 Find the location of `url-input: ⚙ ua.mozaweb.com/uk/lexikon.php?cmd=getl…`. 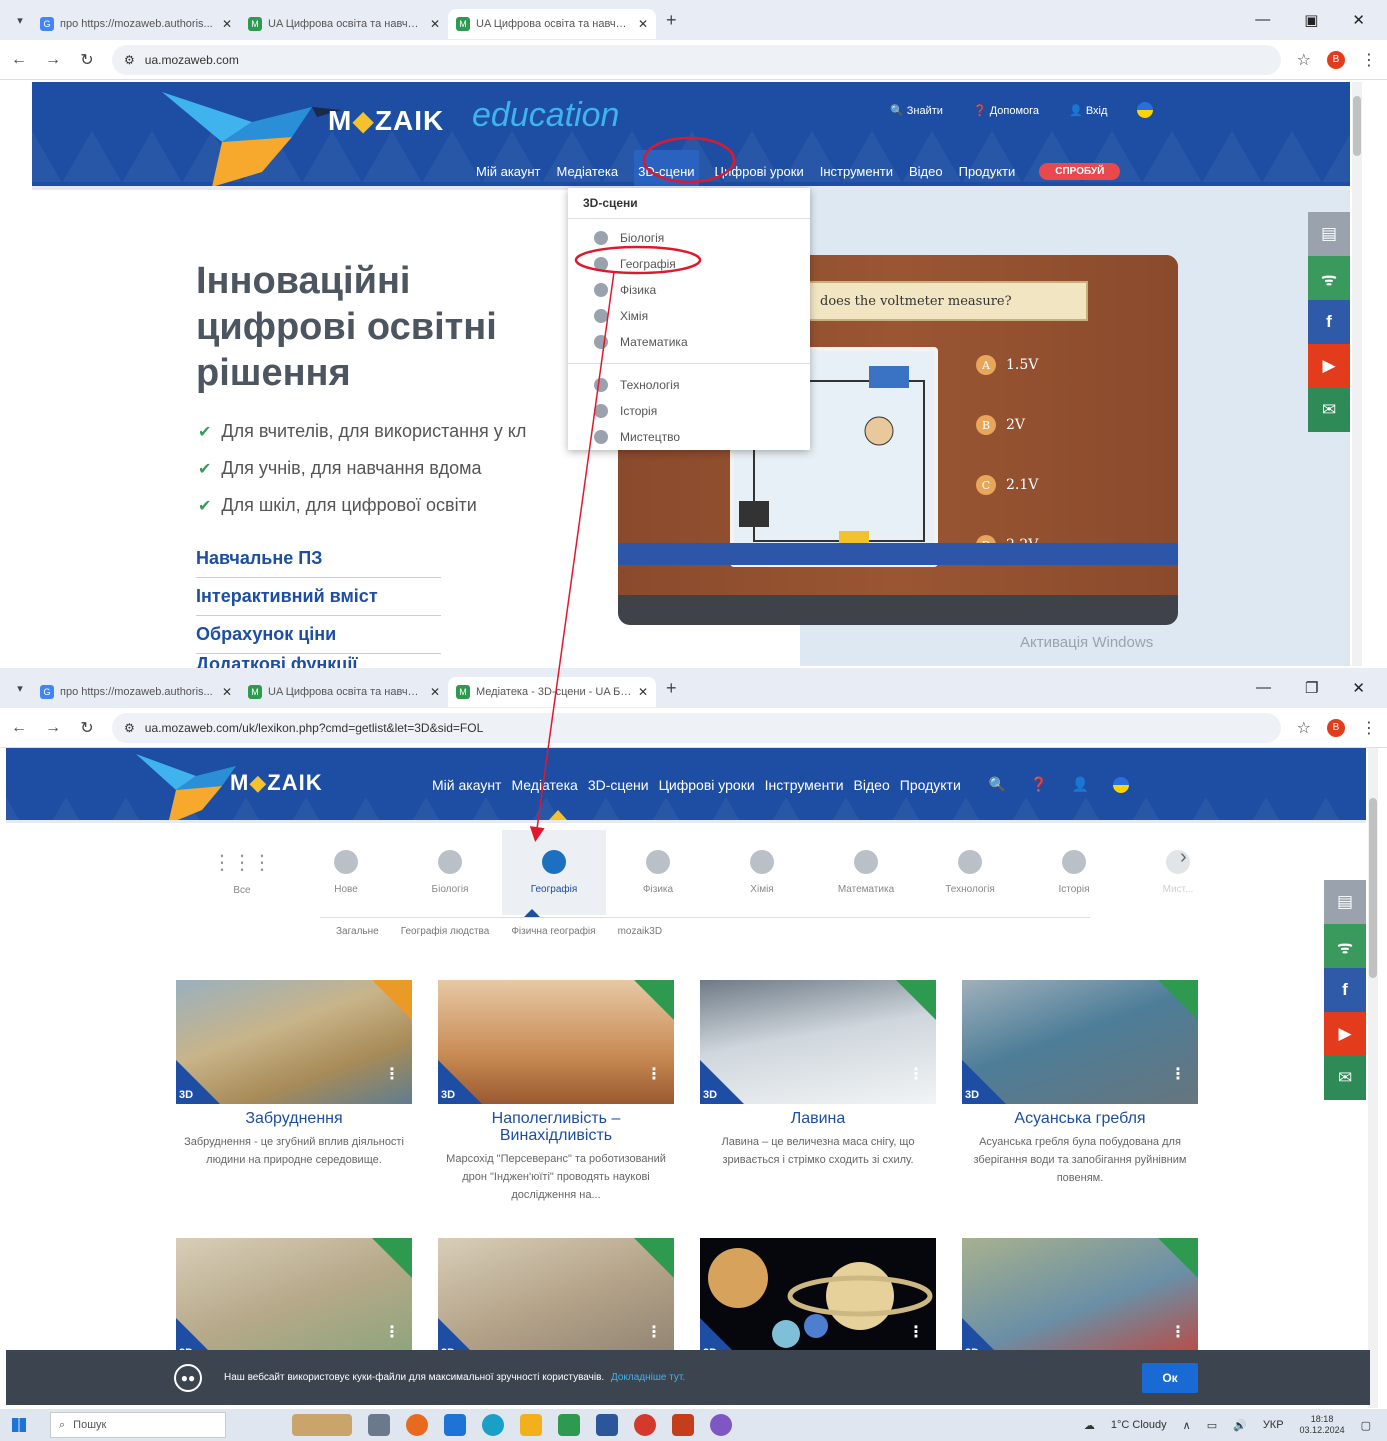

url-input: ⚙ ua.mozaweb.com/uk/lexikon.php?cmd=getl… is located at coordinates (696, 727).